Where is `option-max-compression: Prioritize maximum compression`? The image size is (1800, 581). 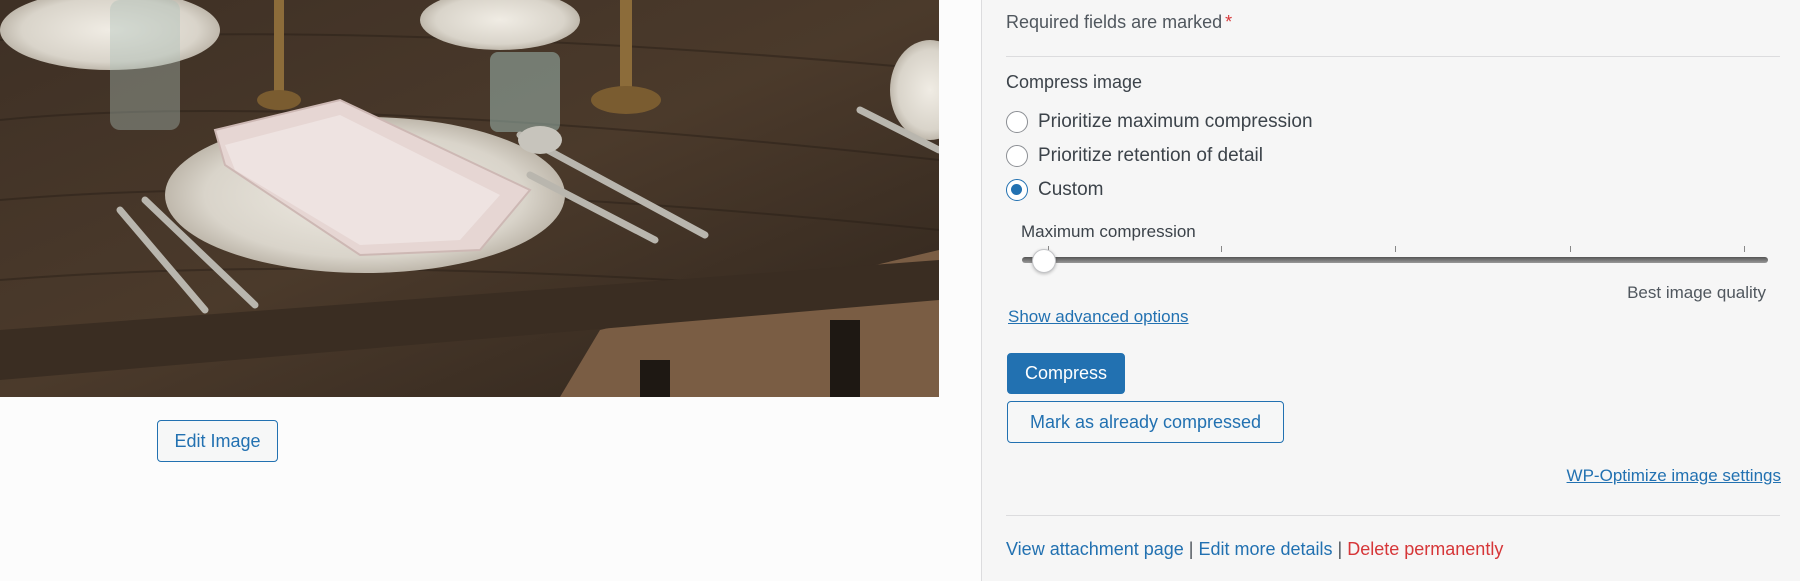 option-max-compression: Prioritize maximum compression is located at coordinates (1159, 122).